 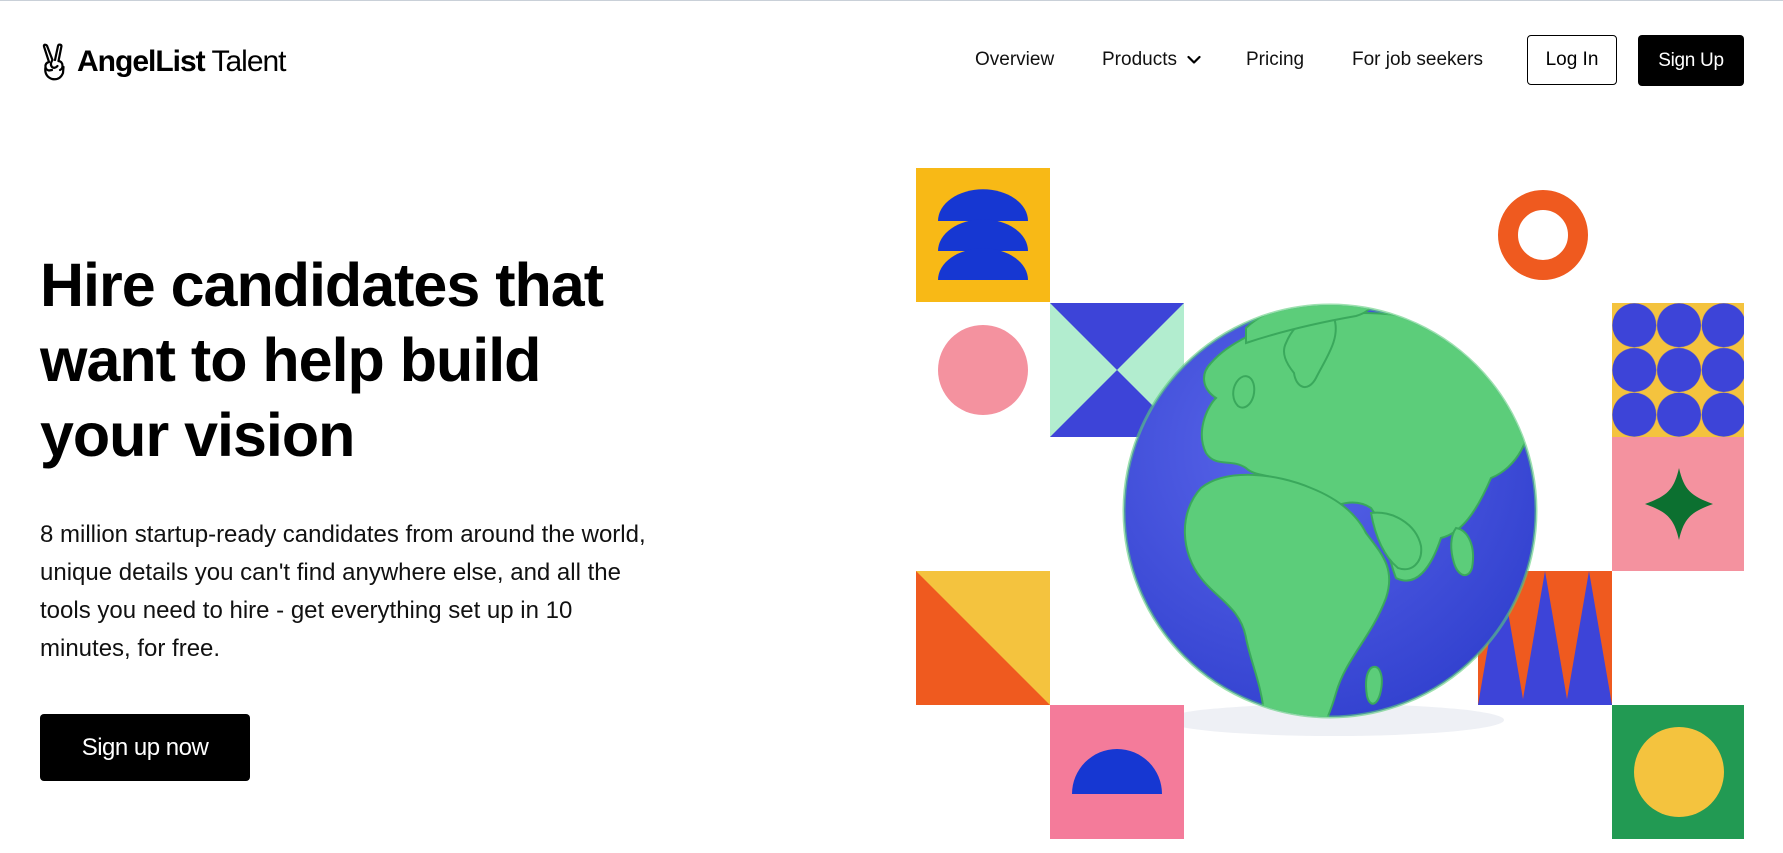 I want to click on nav-job-seekers: For job seekers, so click(x=1417, y=60).